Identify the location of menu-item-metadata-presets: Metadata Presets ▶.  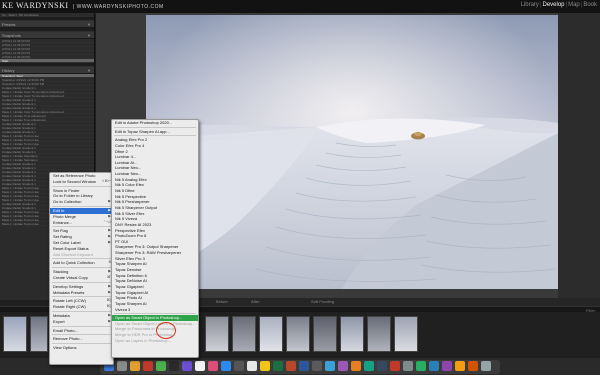
(81, 293).